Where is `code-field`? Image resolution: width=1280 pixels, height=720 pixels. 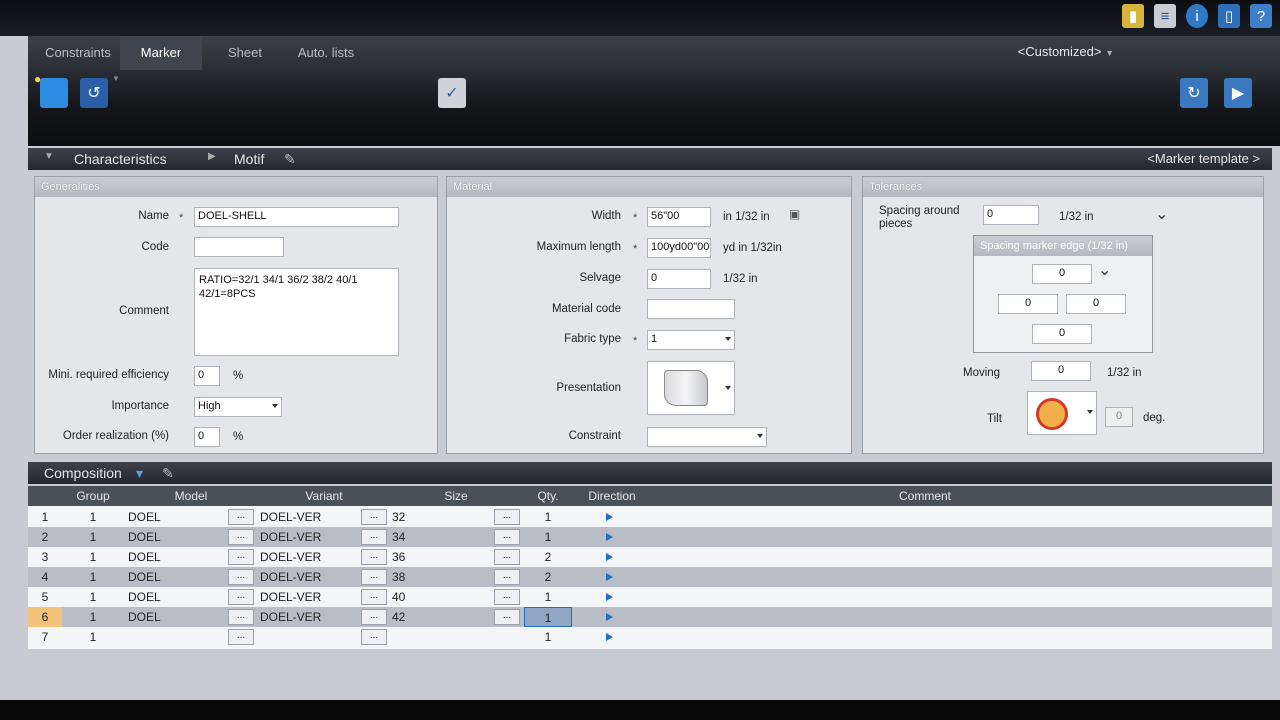
code-field is located at coordinates (239, 247).